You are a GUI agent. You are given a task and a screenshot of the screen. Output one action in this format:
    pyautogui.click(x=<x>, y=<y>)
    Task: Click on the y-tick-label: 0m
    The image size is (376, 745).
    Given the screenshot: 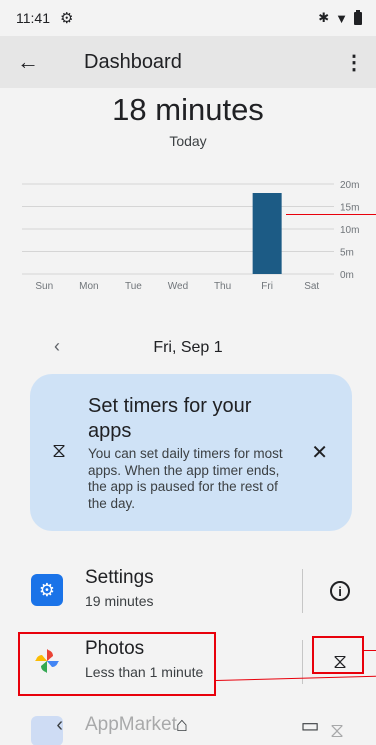 What is the action you would take?
    pyautogui.click(x=347, y=275)
    